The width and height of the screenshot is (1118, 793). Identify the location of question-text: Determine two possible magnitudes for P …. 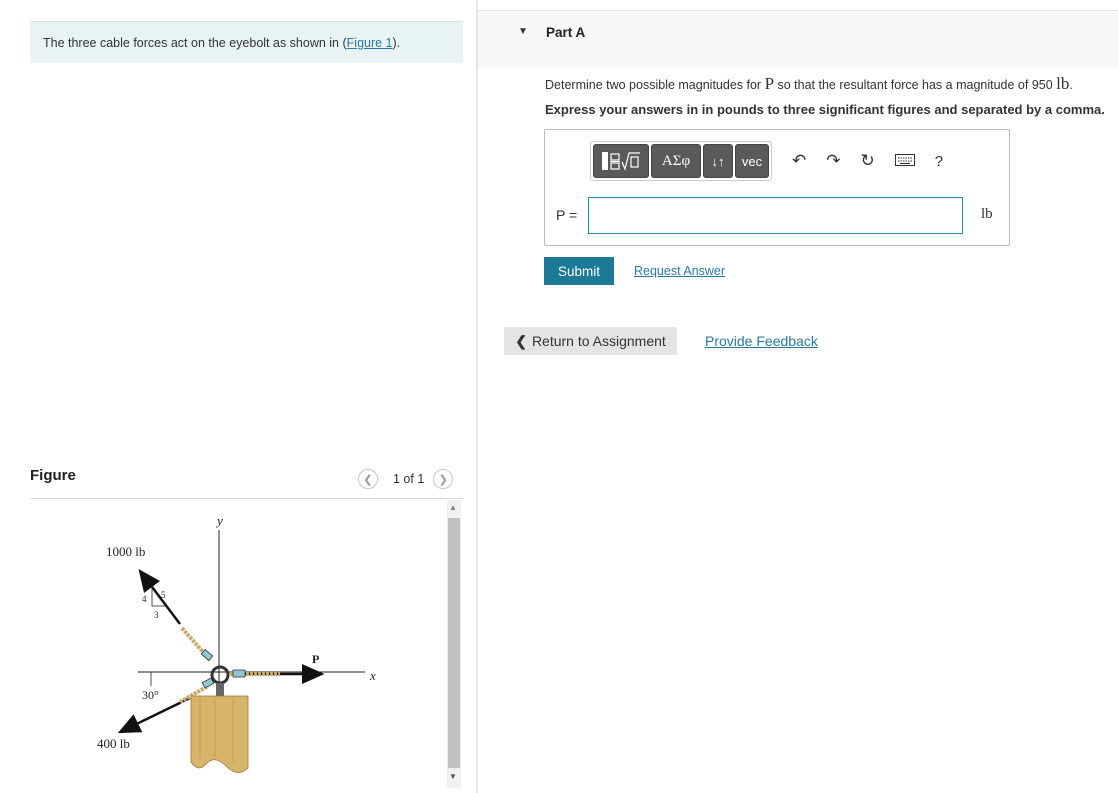
(809, 84).